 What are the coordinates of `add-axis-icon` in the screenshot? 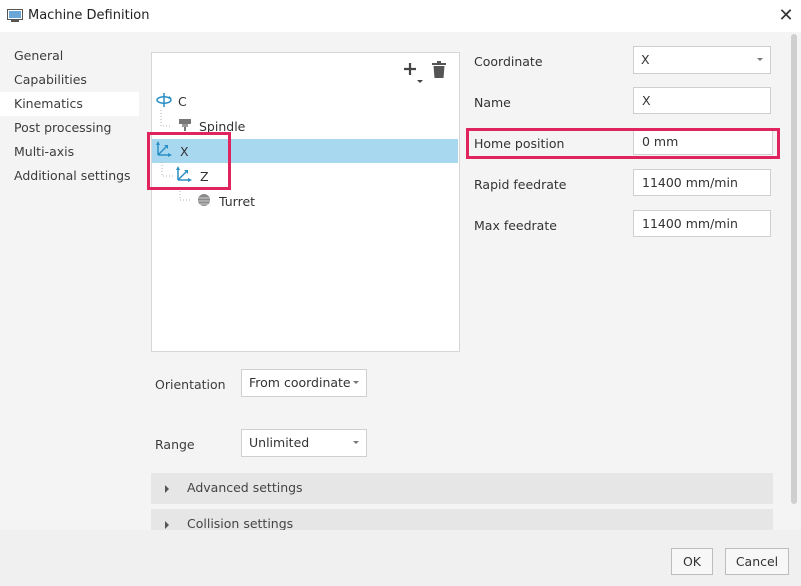 It's located at (413, 72).